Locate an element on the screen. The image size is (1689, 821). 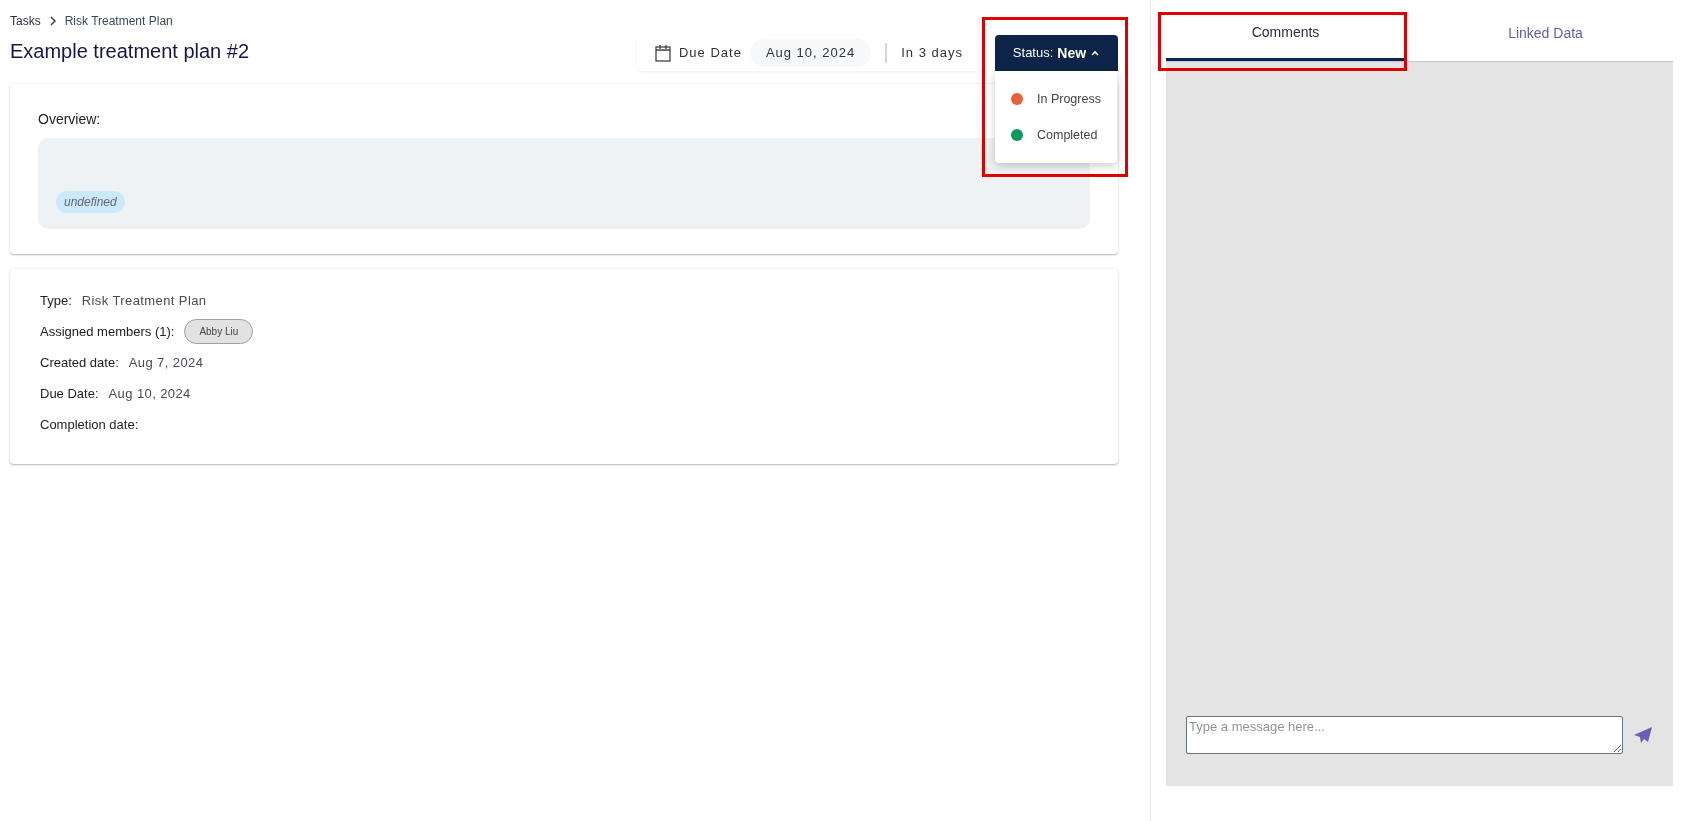
detail-label: Assigned members (1): is located at coordinates (107, 331).